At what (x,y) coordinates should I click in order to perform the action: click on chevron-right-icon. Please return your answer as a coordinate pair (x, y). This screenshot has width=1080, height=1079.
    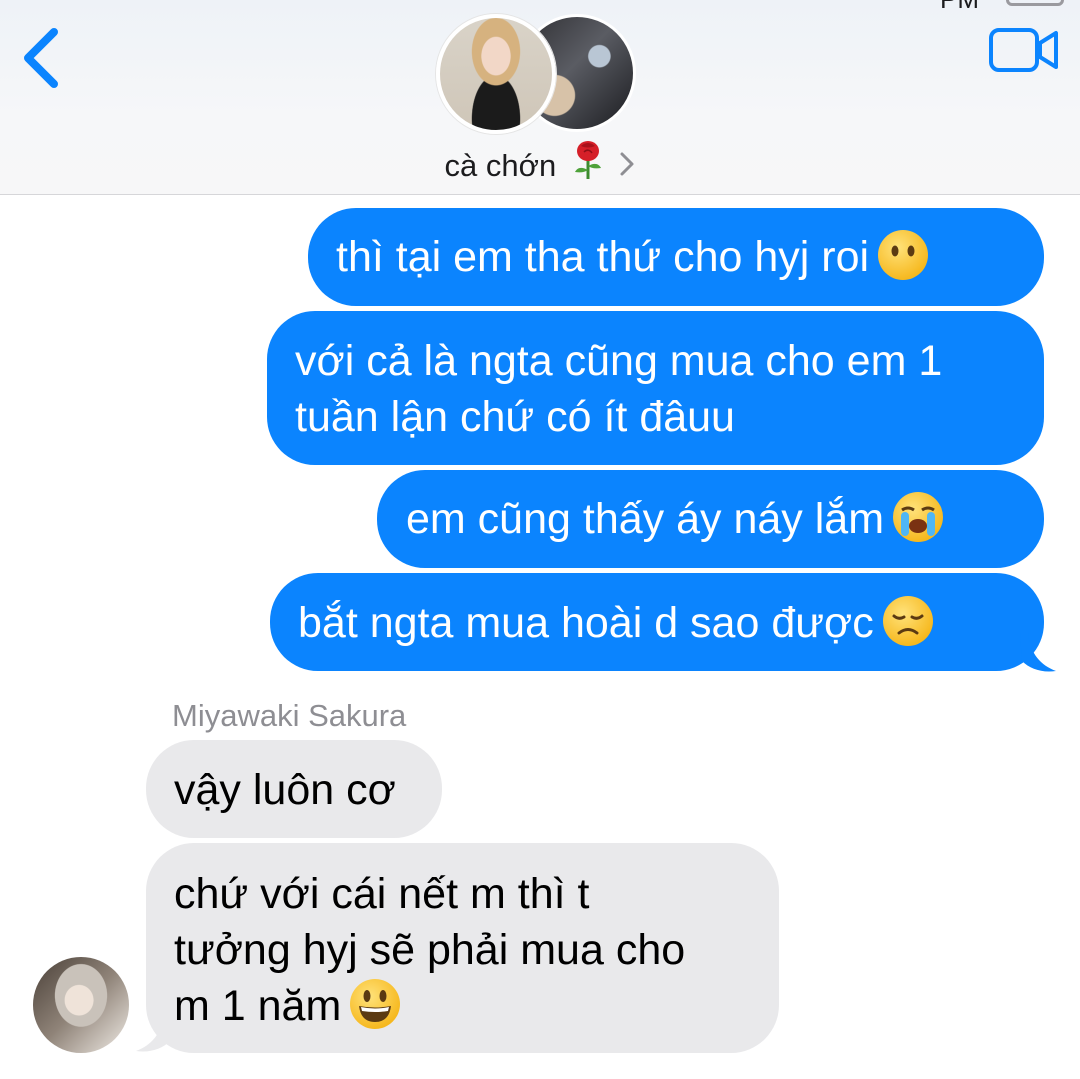
    Looking at the image, I should click on (627, 167).